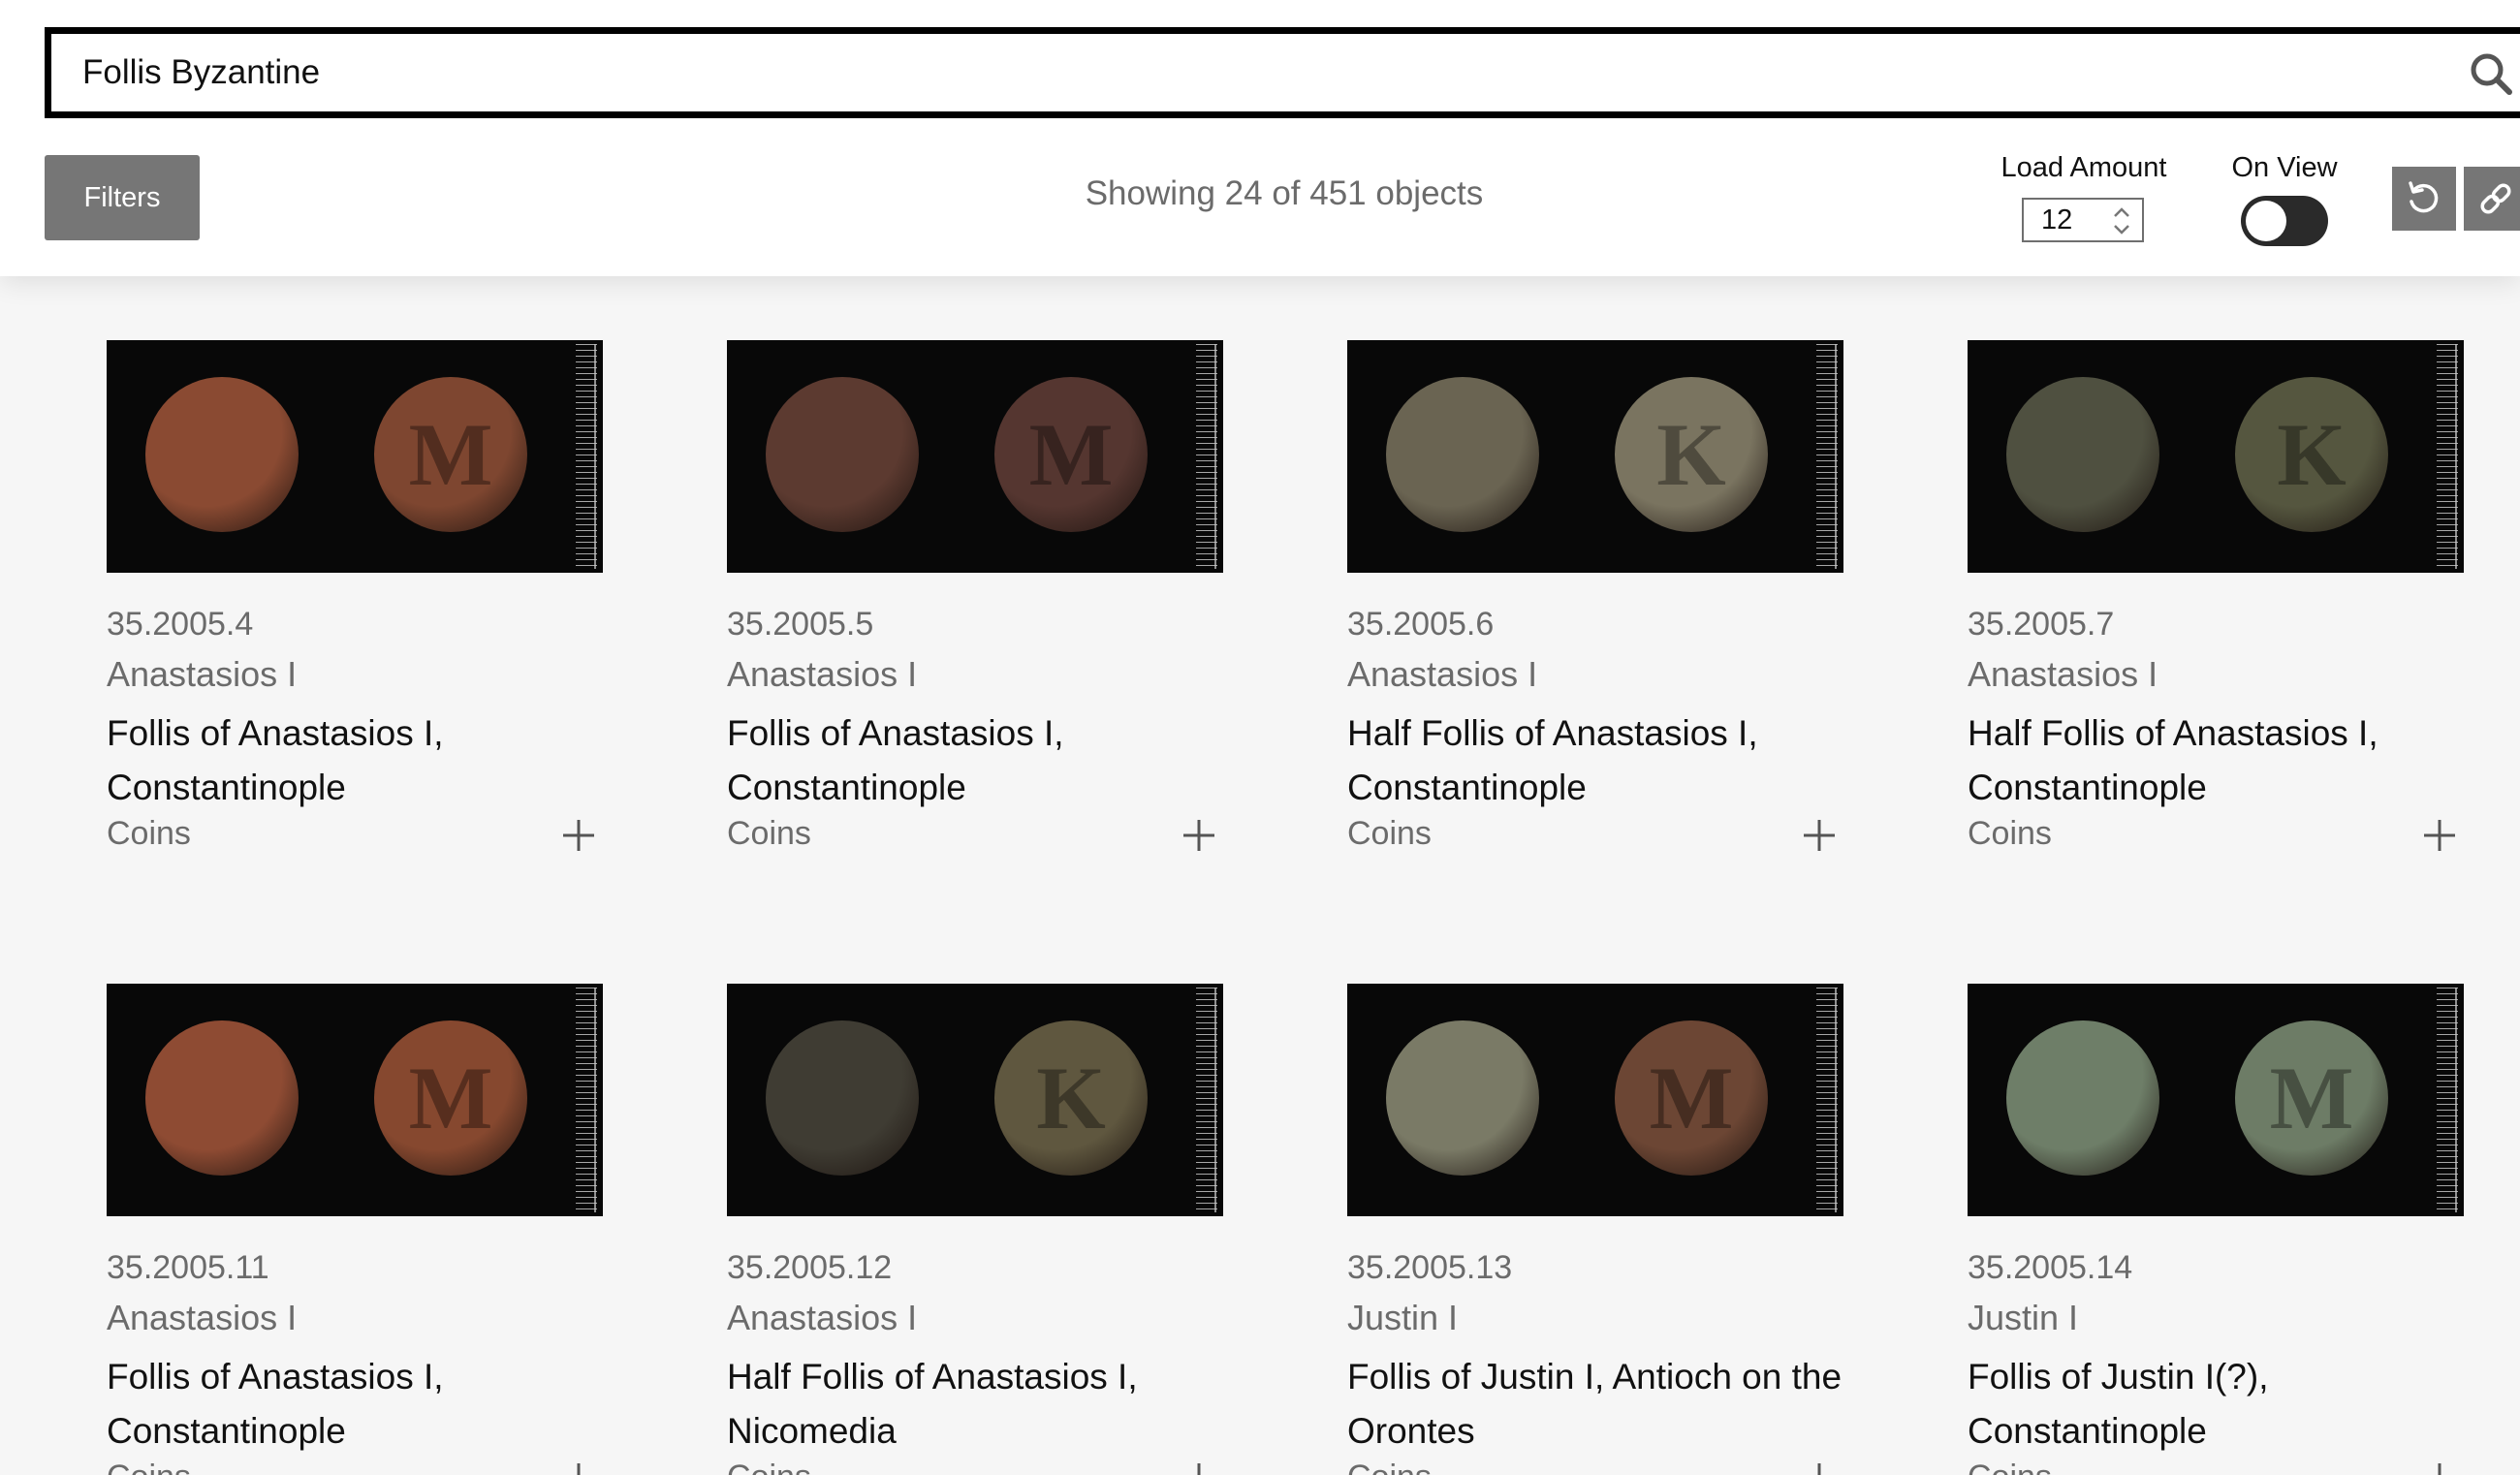 This screenshot has width=2520, height=1475. What do you see at coordinates (1403, 1317) in the screenshot?
I see `object-maker: Justin I` at bounding box center [1403, 1317].